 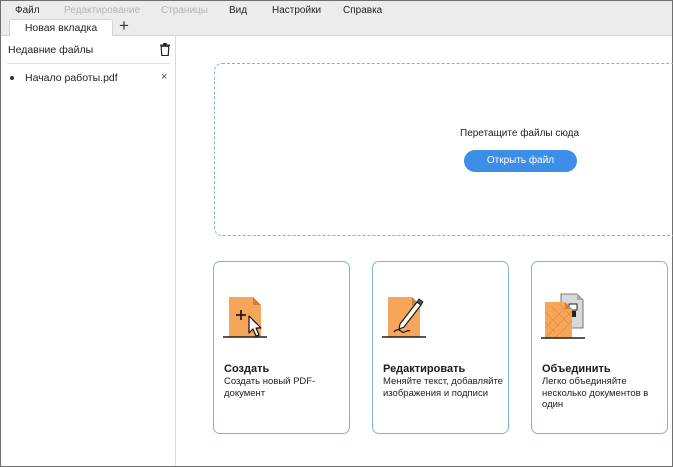 I want to click on recent-file-item: Начало работы.pdf ×, so click(x=88, y=78).